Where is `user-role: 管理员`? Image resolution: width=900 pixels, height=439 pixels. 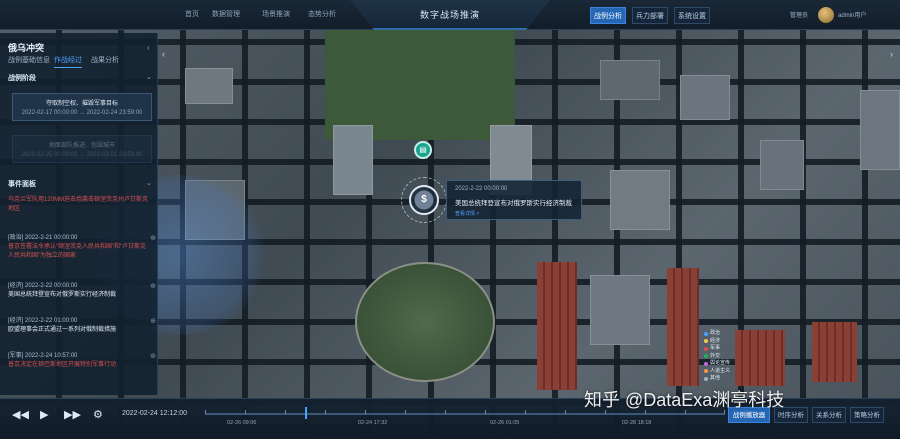
user-role: 管理员 is located at coordinates (799, 16).